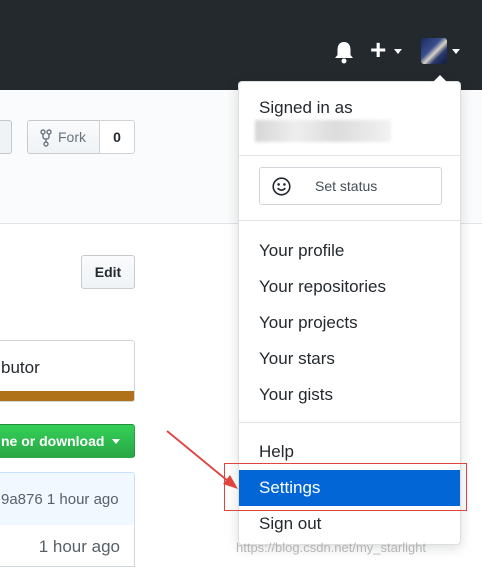  What do you see at coordinates (344, 52) in the screenshot?
I see `bell-icon` at bounding box center [344, 52].